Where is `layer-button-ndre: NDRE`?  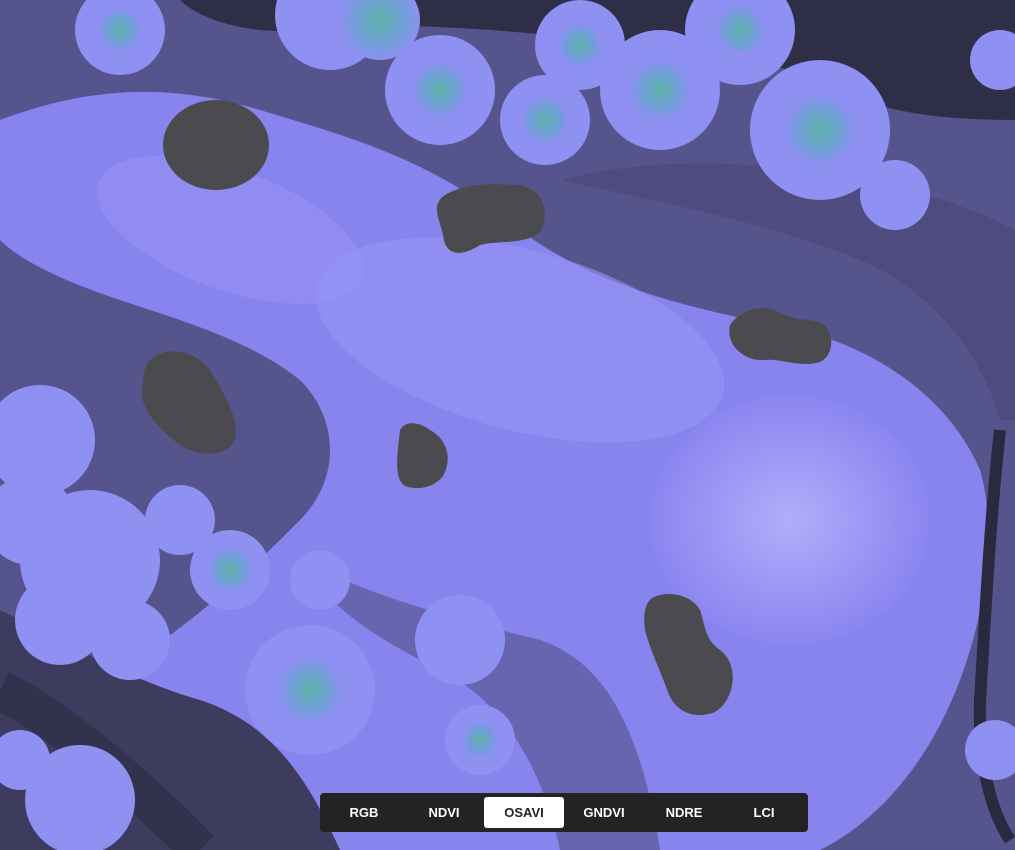
layer-button-ndre: NDRE is located at coordinates (684, 812).